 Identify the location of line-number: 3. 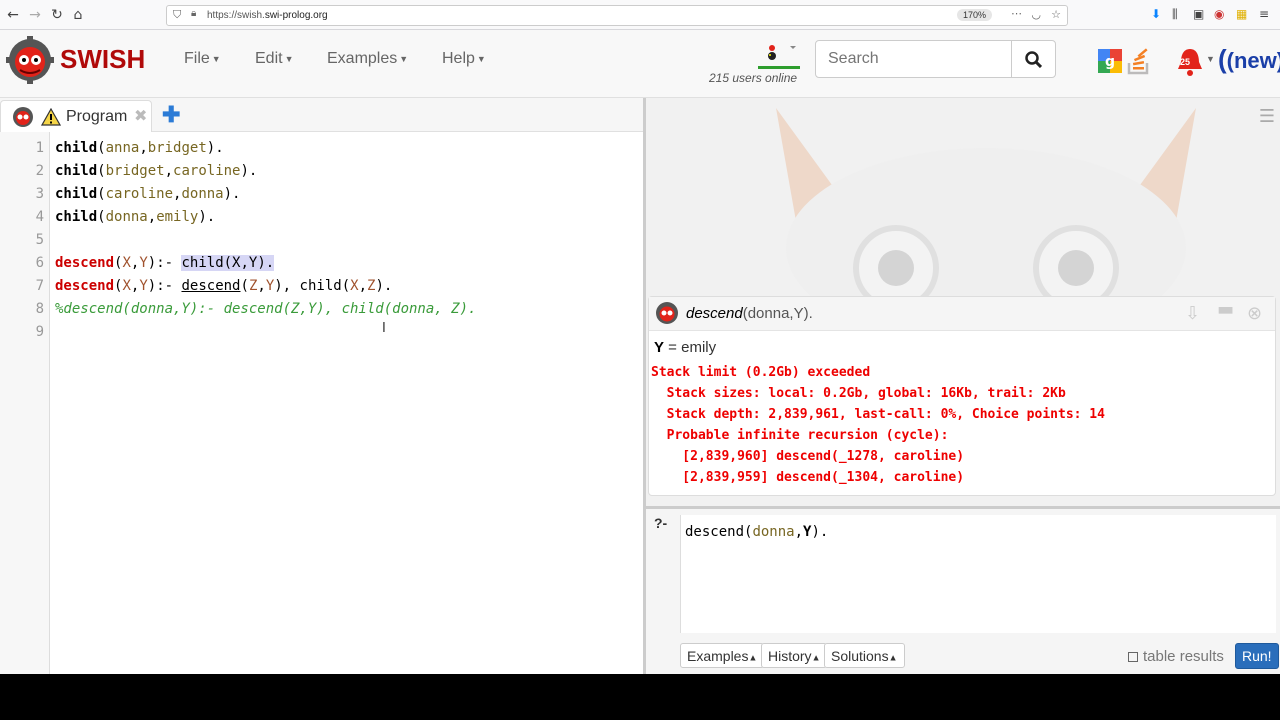
(39, 194).